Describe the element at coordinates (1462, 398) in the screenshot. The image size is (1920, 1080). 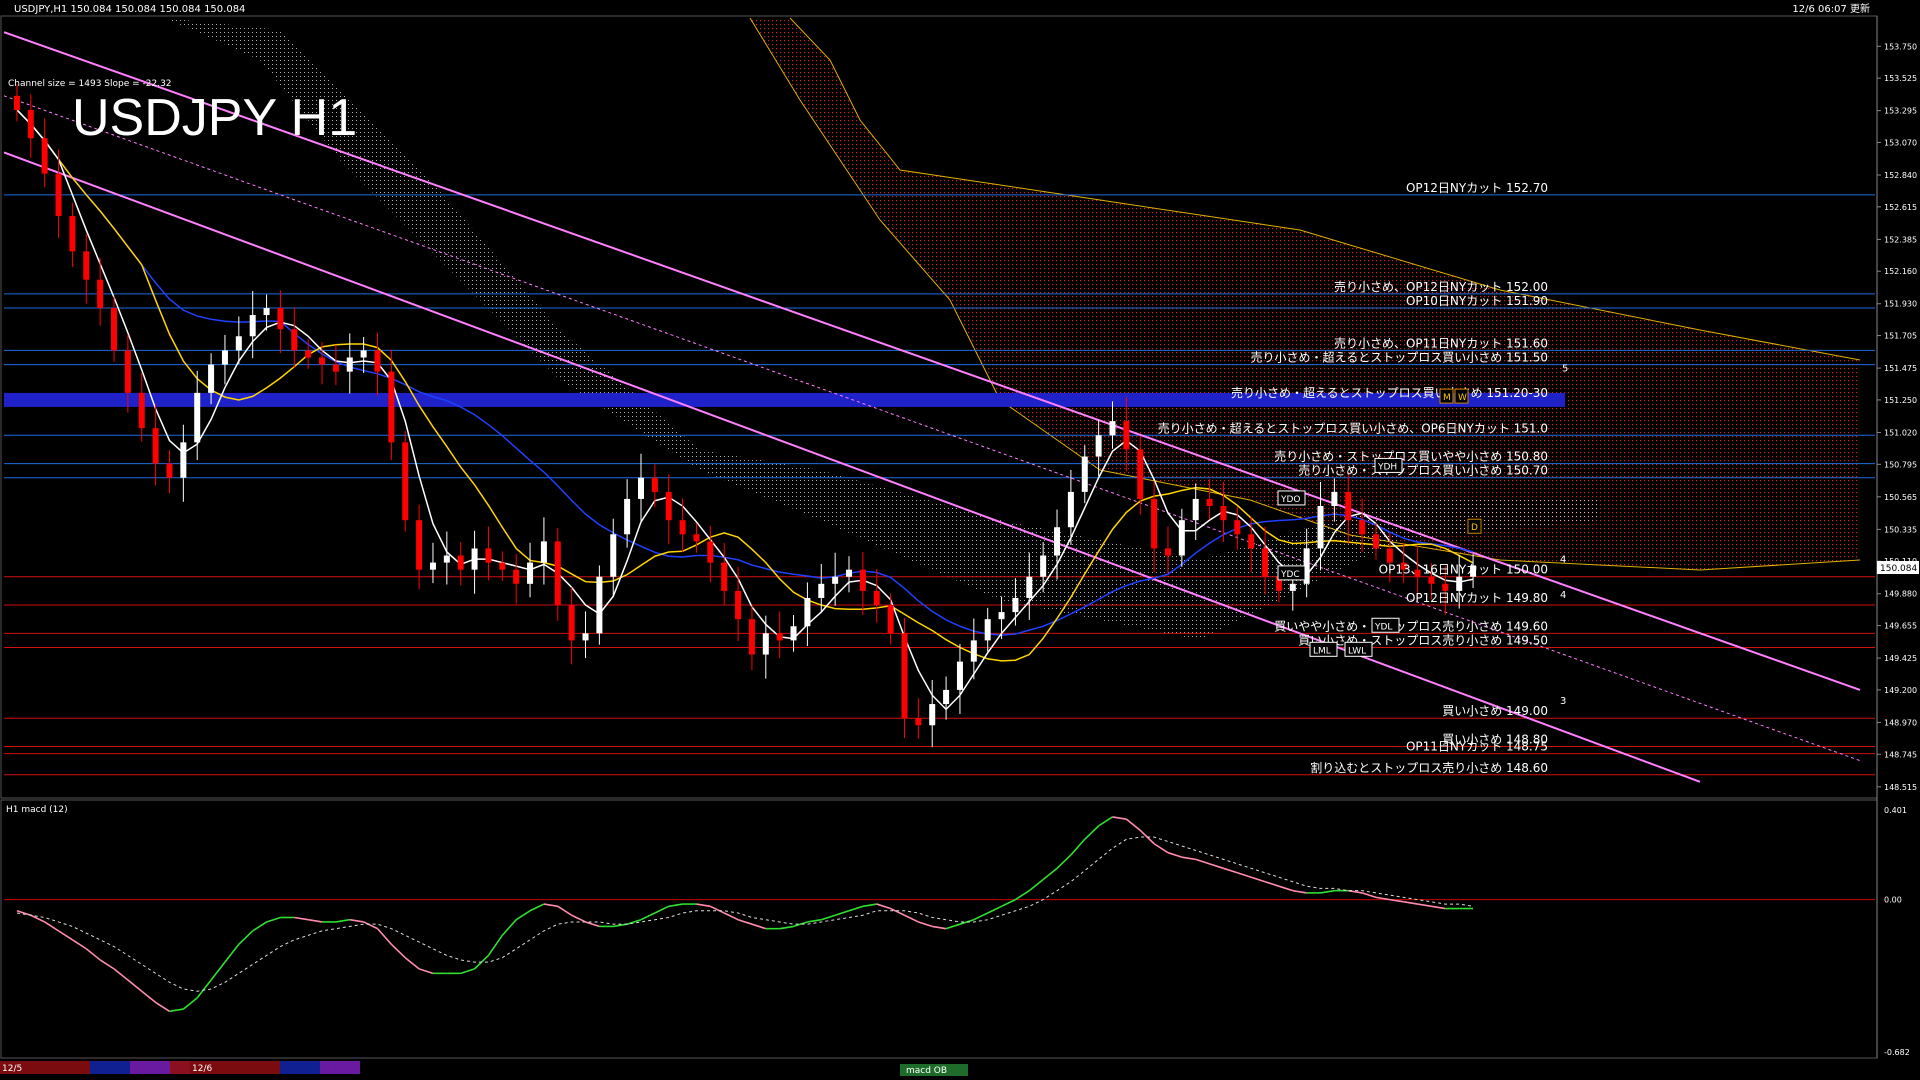
I see `marker-label: W` at that location.